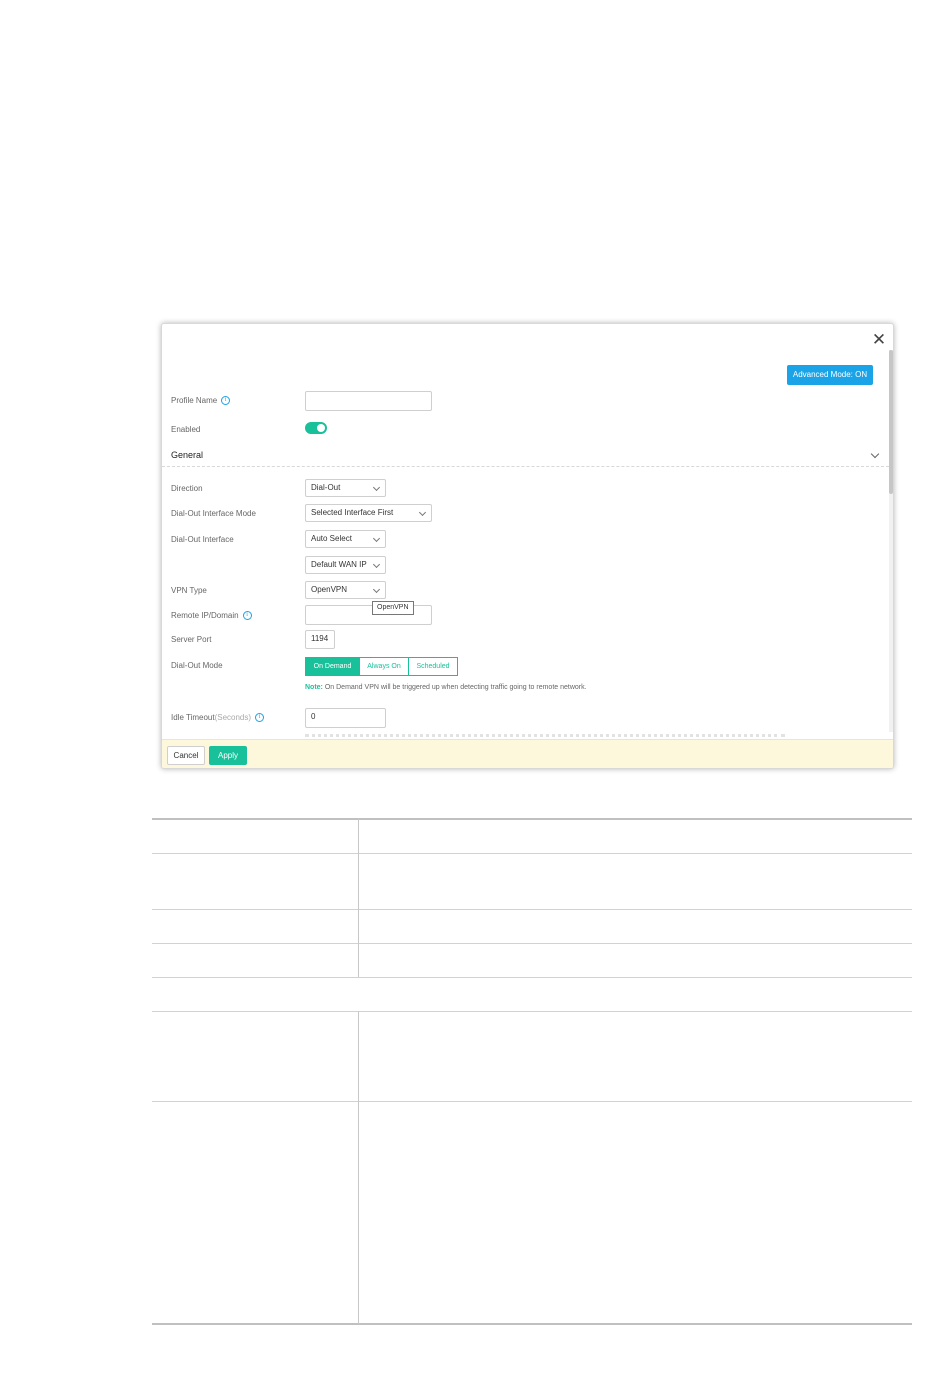  Describe the element at coordinates (525, 466) in the screenshot. I see `section-divider` at that location.